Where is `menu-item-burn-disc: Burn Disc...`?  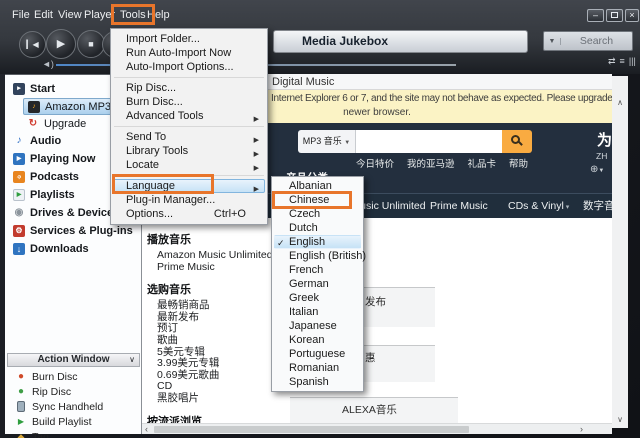
menu-item-burn-disc: Burn Disc... is located at coordinates (189, 102).